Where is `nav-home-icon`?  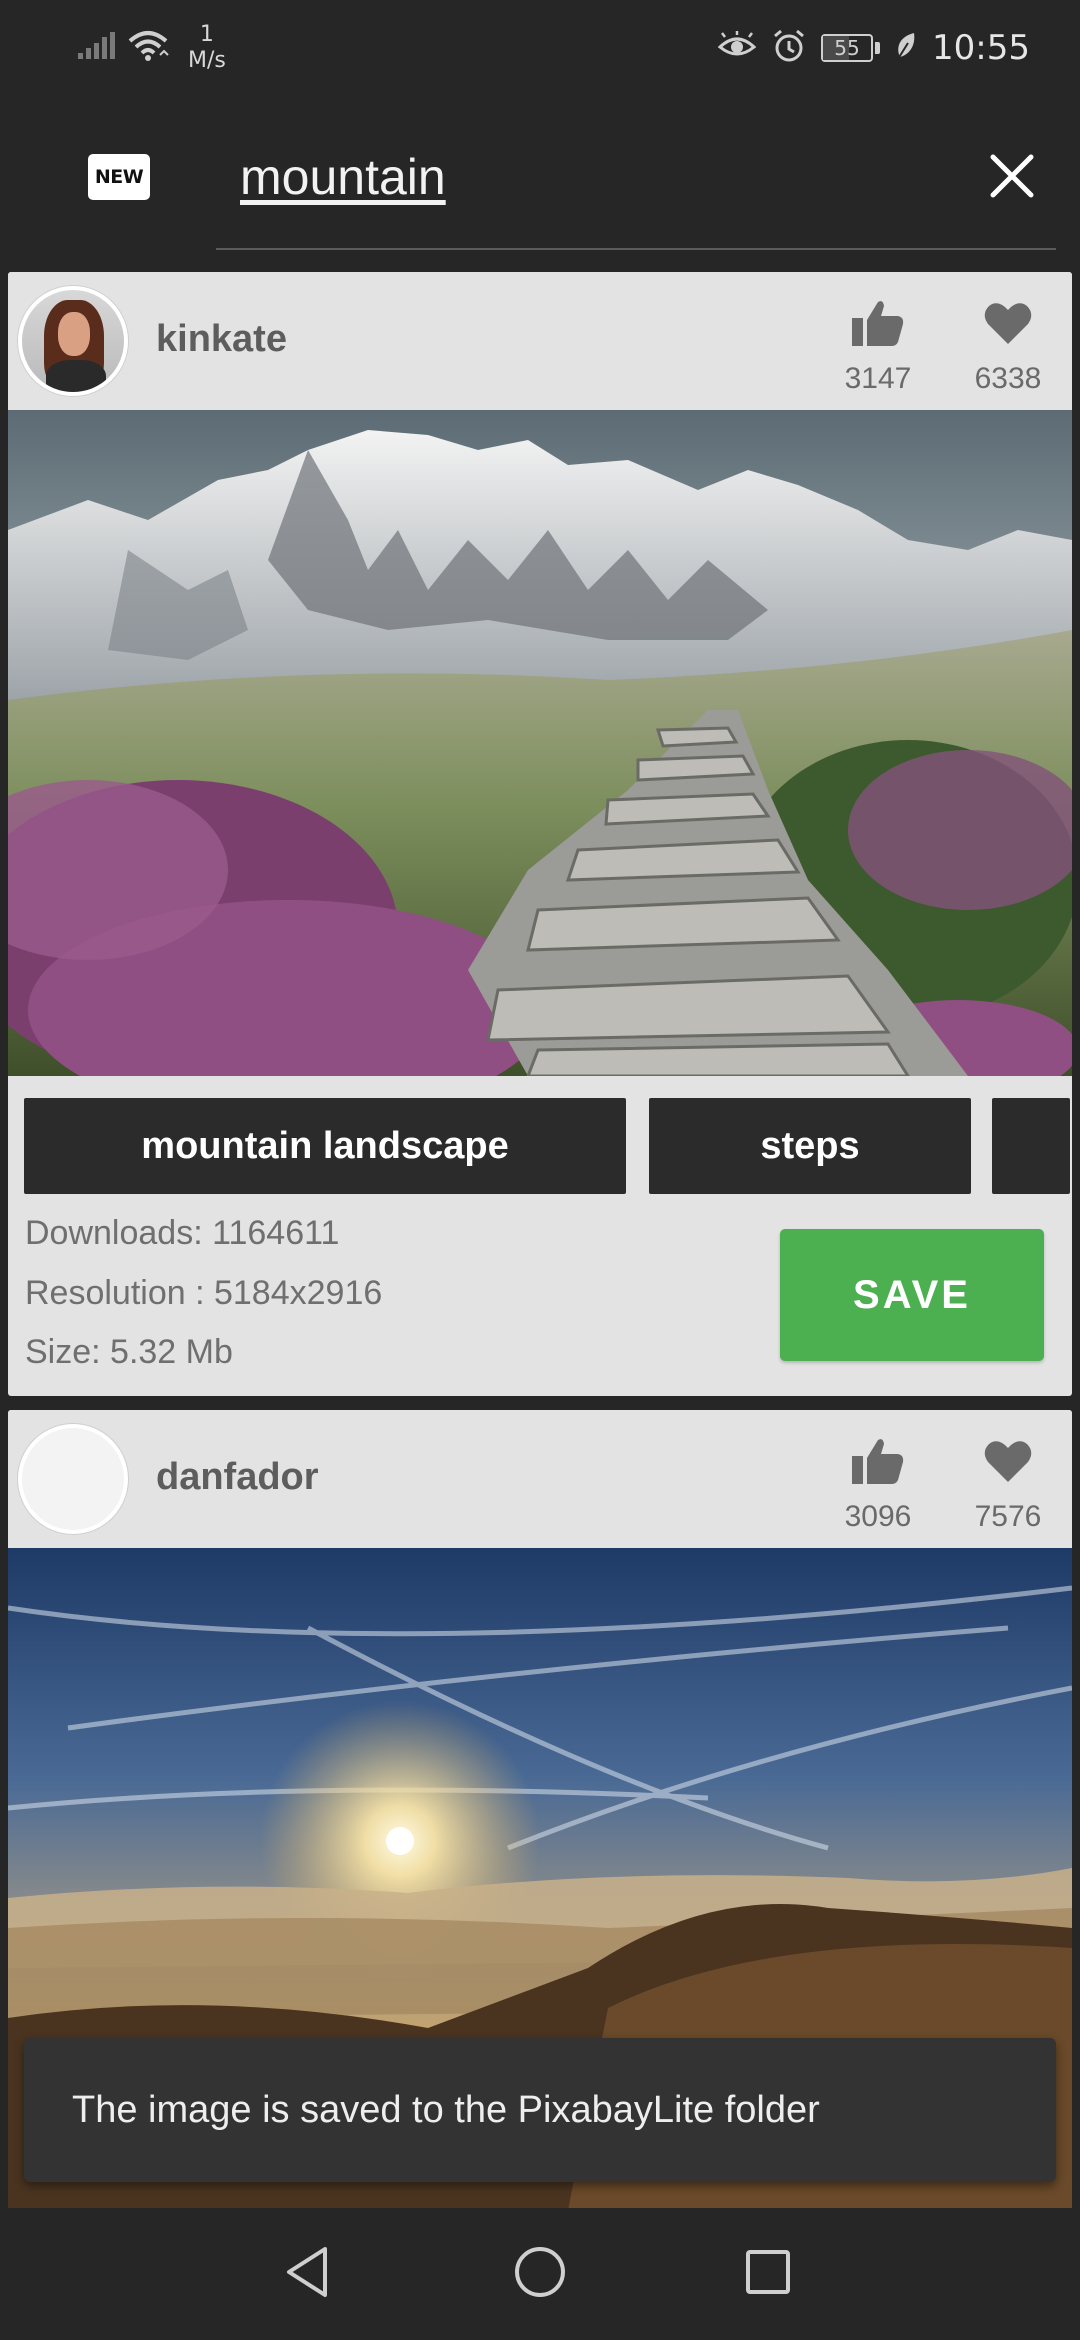
nav-home-icon is located at coordinates (540, 2274).